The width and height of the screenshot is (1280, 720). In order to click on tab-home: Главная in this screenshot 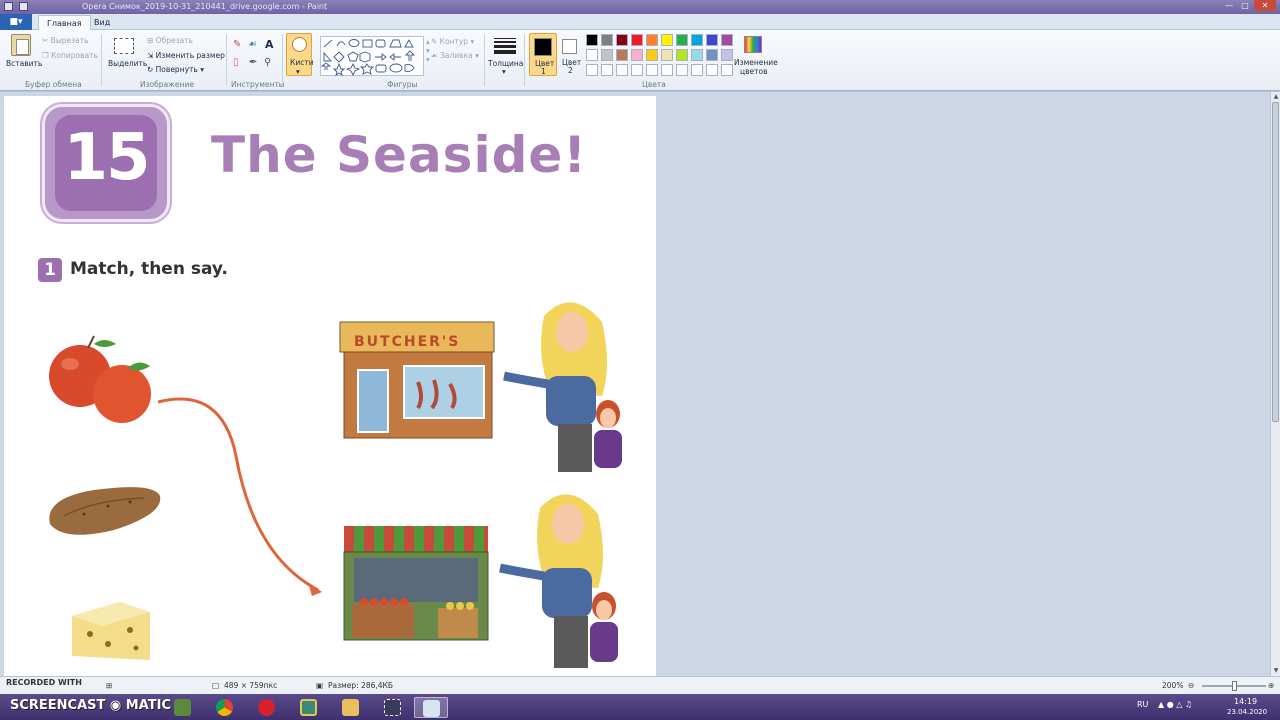, I will do `click(64, 22)`.